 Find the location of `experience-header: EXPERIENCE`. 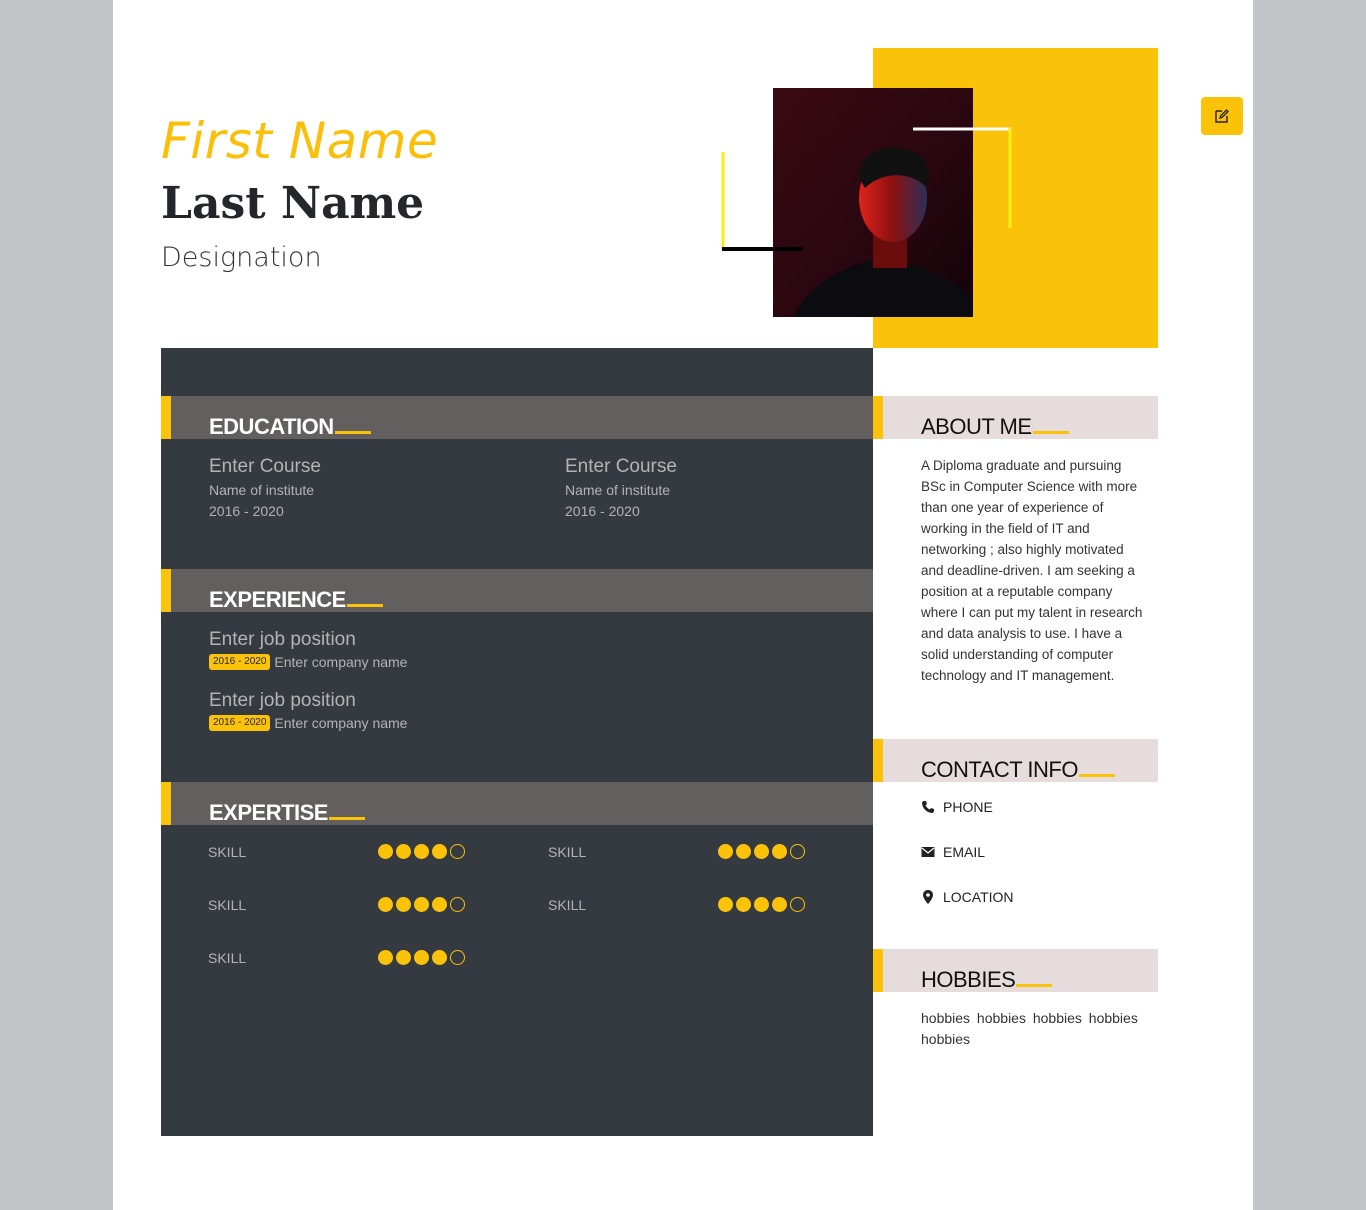

experience-header: EXPERIENCE is located at coordinates (517, 590).